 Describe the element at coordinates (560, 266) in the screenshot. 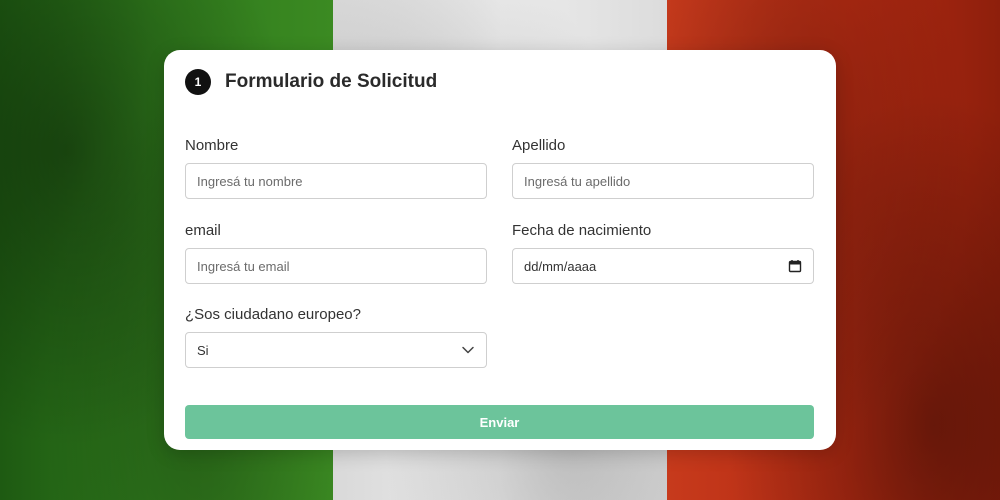

I see `fecha-nacimiento-value: dd/mm/aaaa` at that location.